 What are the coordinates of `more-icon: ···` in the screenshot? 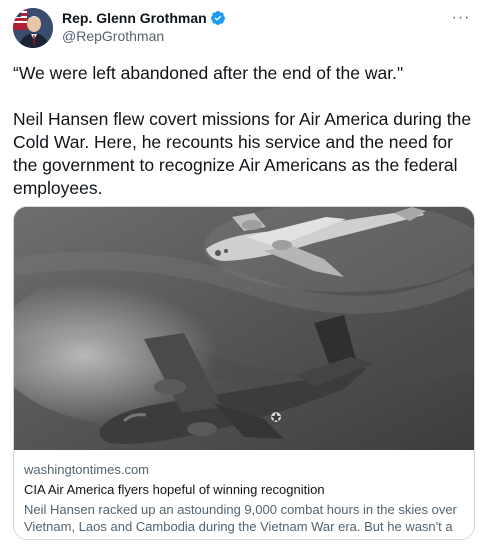 It's located at (461, 18).